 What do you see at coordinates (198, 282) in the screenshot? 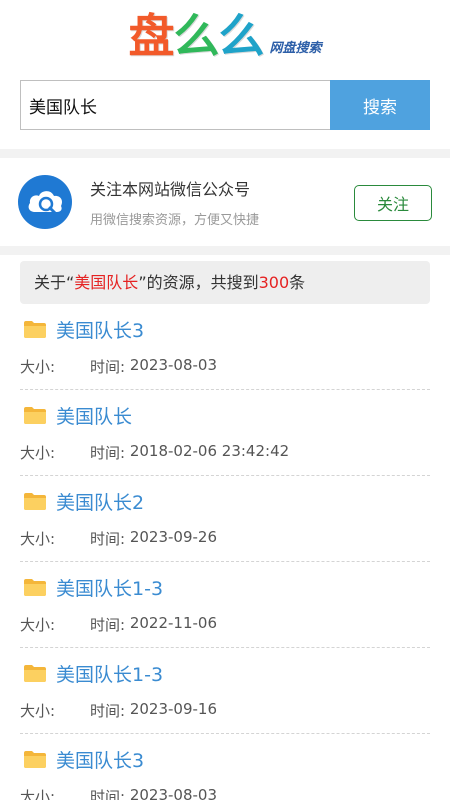
I see `summary-middle: ”的资源，共搜到` at bounding box center [198, 282].